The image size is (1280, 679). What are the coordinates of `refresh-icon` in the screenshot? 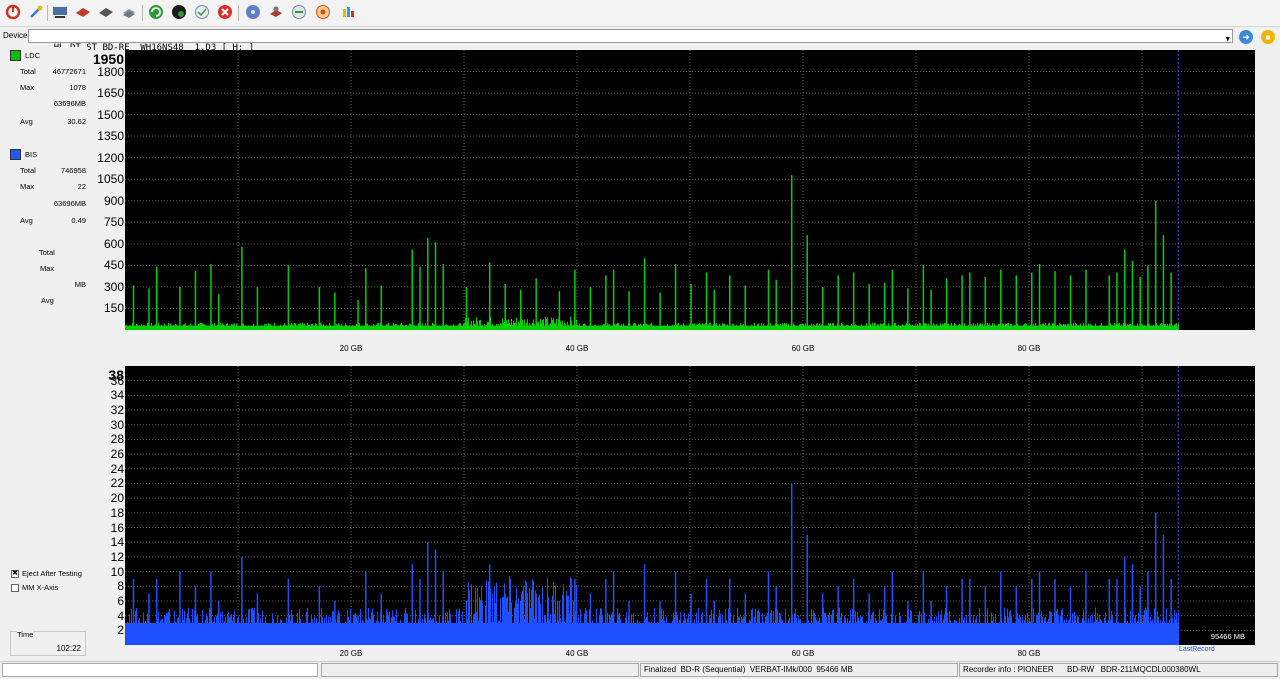 It's located at (156, 12).